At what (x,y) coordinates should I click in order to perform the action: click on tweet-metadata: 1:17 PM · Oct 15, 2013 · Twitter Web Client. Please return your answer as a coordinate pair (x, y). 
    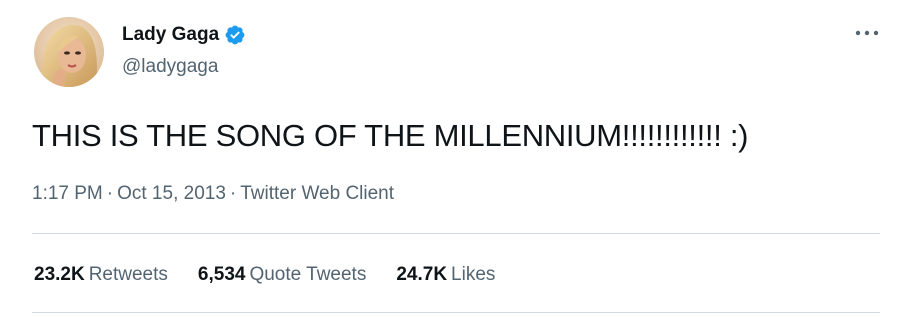
    Looking at the image, I should click on (213, 194).